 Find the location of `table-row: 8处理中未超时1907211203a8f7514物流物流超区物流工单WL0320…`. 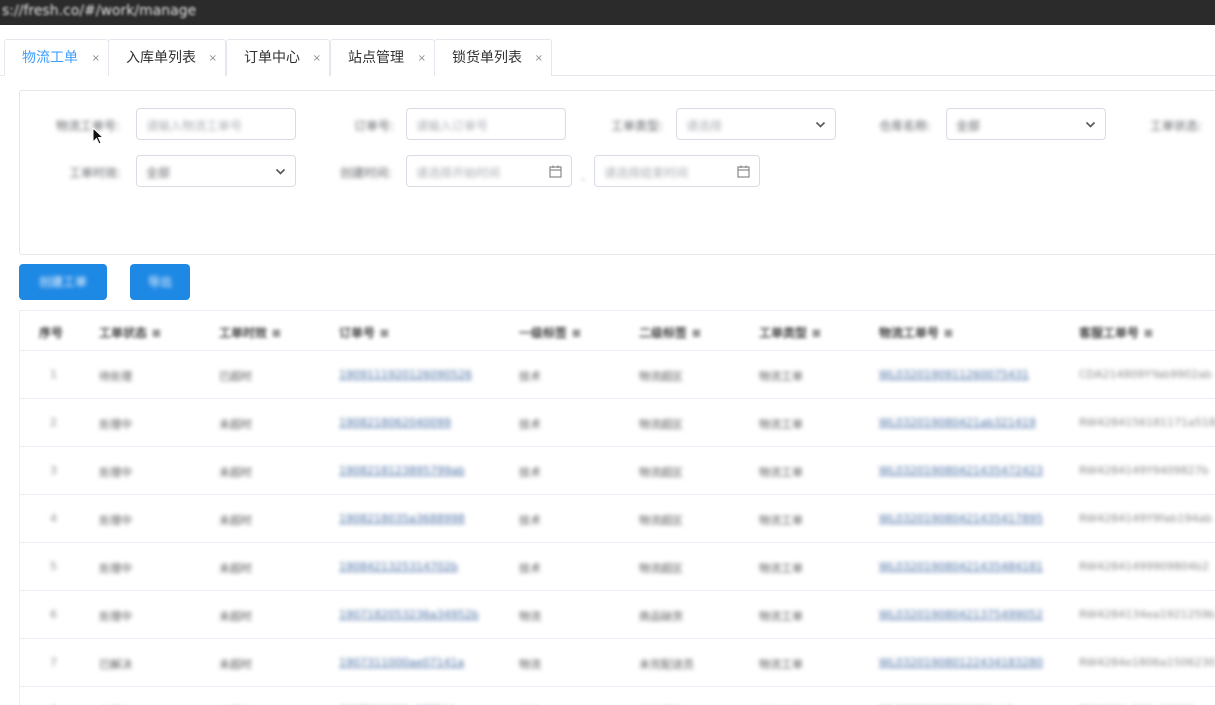

table-row: 8处理中未超时1907211203a8f7514物流物流超区物流工单WL0320… is located at coordinates (617, 696).